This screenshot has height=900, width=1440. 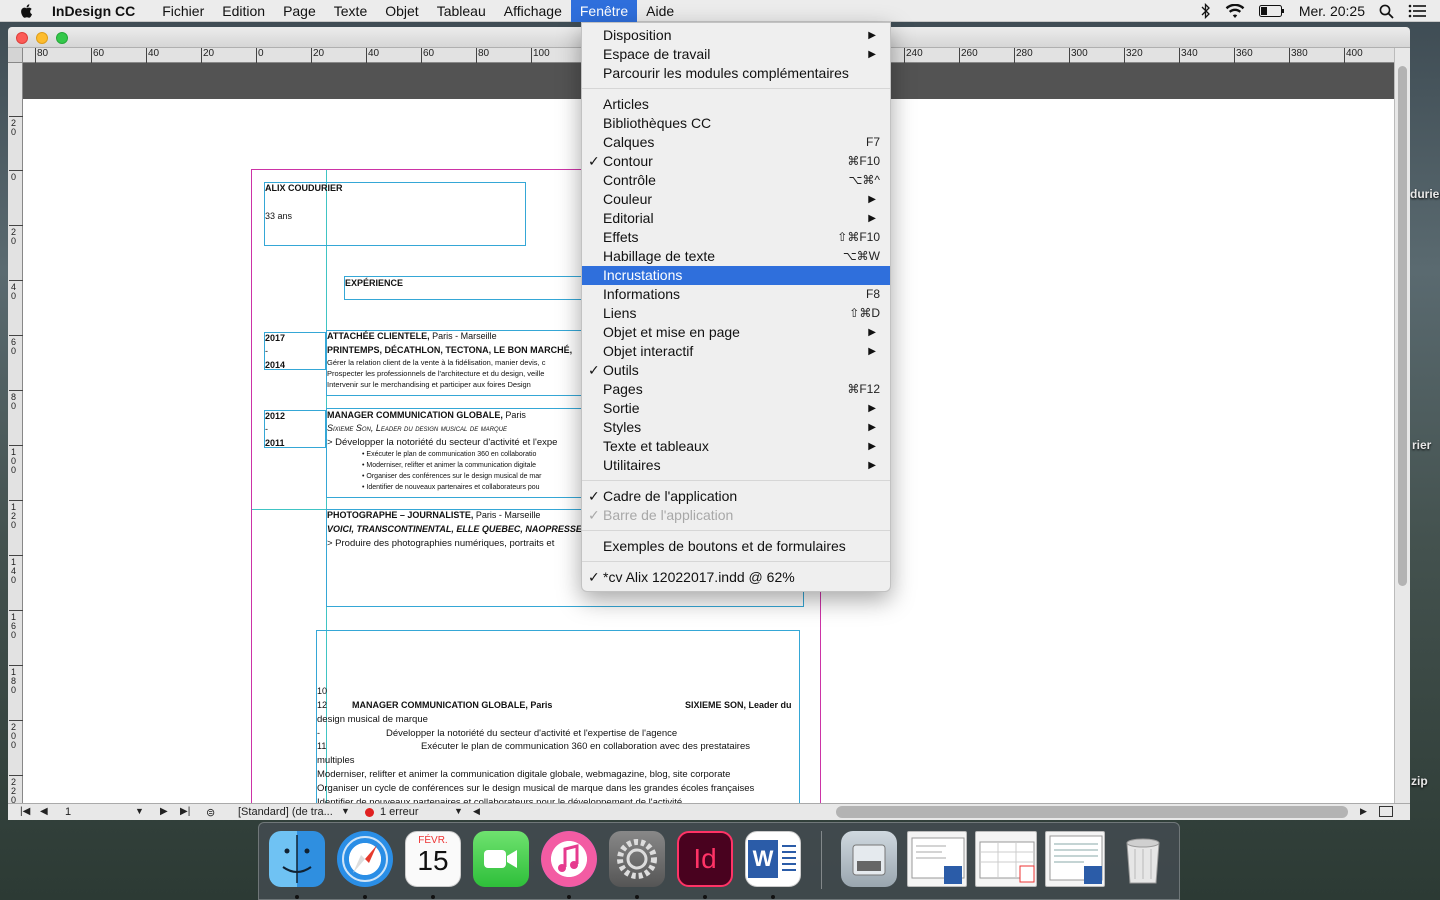 What do you see at coordinates (724, 546) in the screenshot?
I see `menu-item-label: Exemples de boutons et de formulaires` at bounding box center [724, 546].